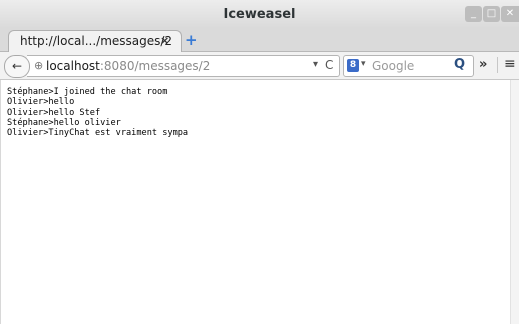 This screenshot has height=324, width=519. What do you see at coordinates (64, 122) in the screenshot?
I see `message-line: Stéphane>hello olivier` at bounding box center [64, 122].